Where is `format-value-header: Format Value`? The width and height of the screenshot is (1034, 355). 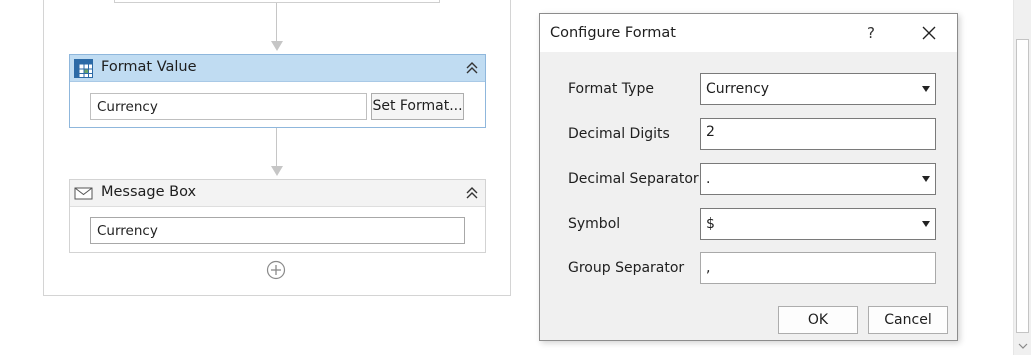 format-value-header: Format Value is located at coordinates (277, 68).